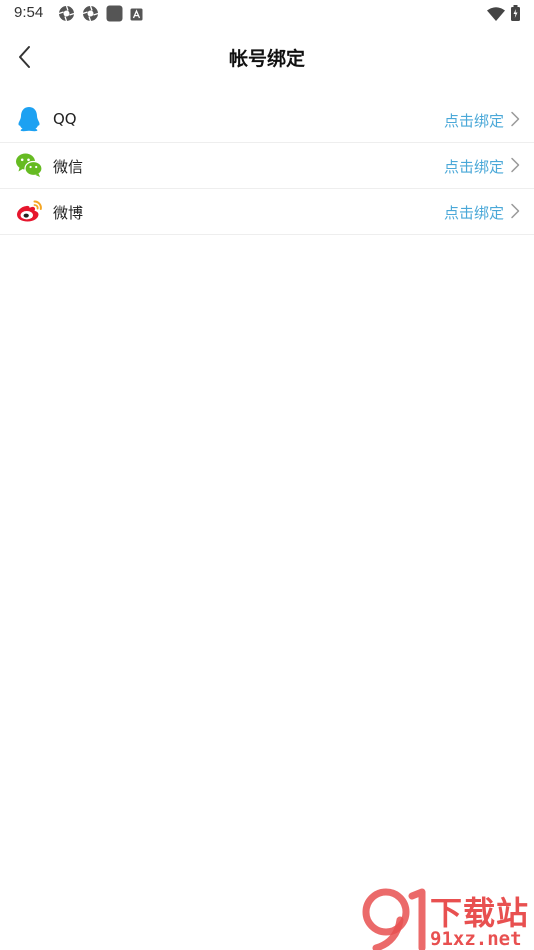 The width and height of the screenshot is (534, 950). What do you see at coordinates (29, 12) in the screenshot?
I see `status-time: 9:54` at bounding box center [29, 12].